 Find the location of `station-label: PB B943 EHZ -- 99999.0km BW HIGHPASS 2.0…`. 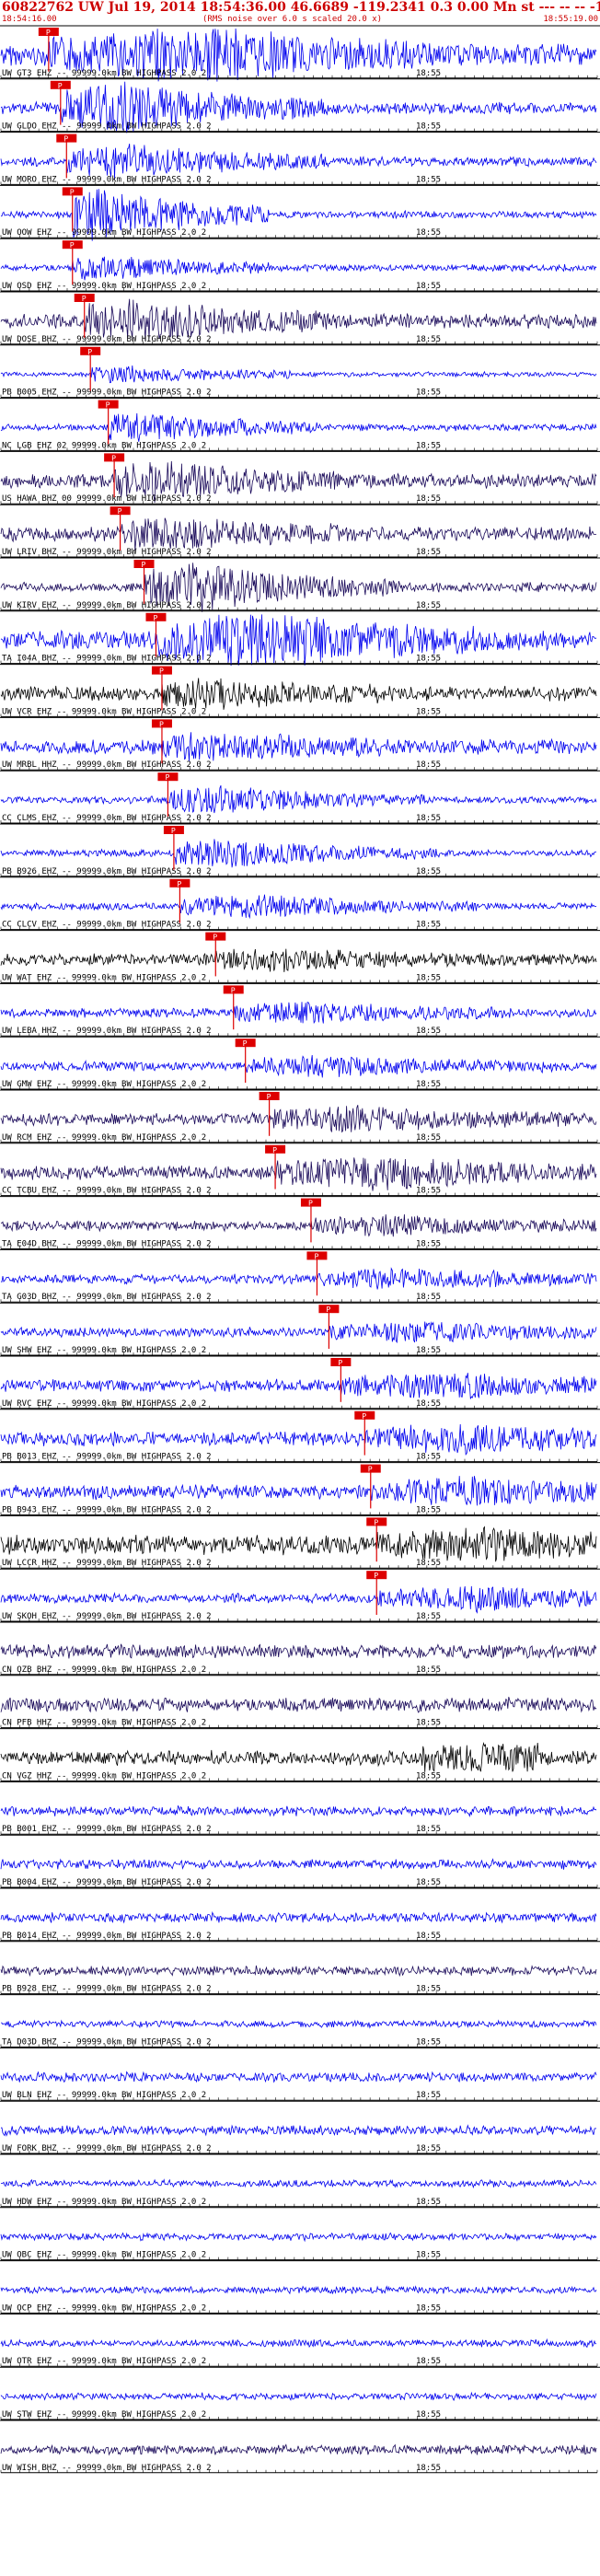

station-label: PB B943 EHZ -- 99999.0km BW HIGHPASS 2.0… is located at coordinates (107, 1509).